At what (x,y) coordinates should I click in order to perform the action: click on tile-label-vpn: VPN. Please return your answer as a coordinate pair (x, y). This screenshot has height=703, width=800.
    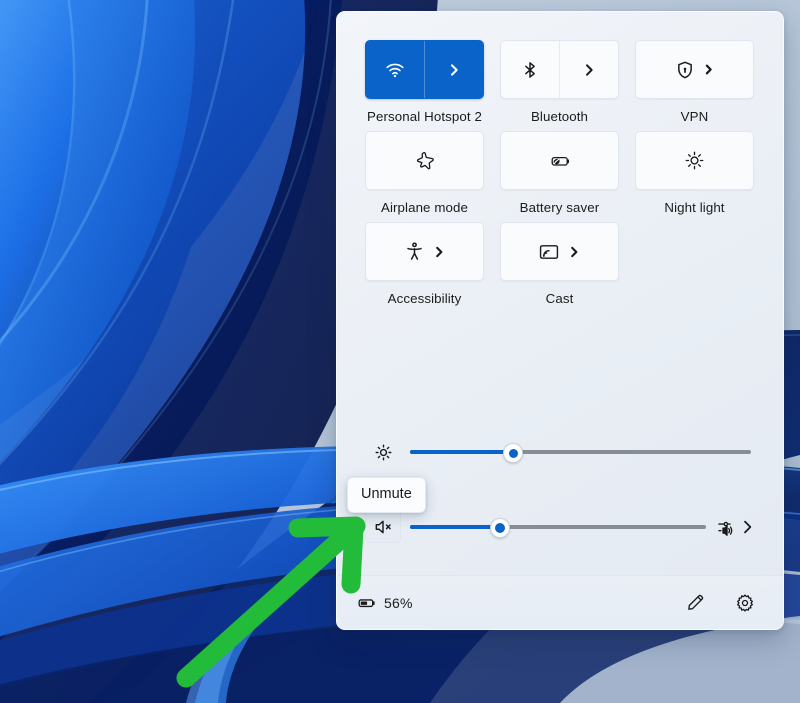
    Looking at the image, I should click on (694, 116).